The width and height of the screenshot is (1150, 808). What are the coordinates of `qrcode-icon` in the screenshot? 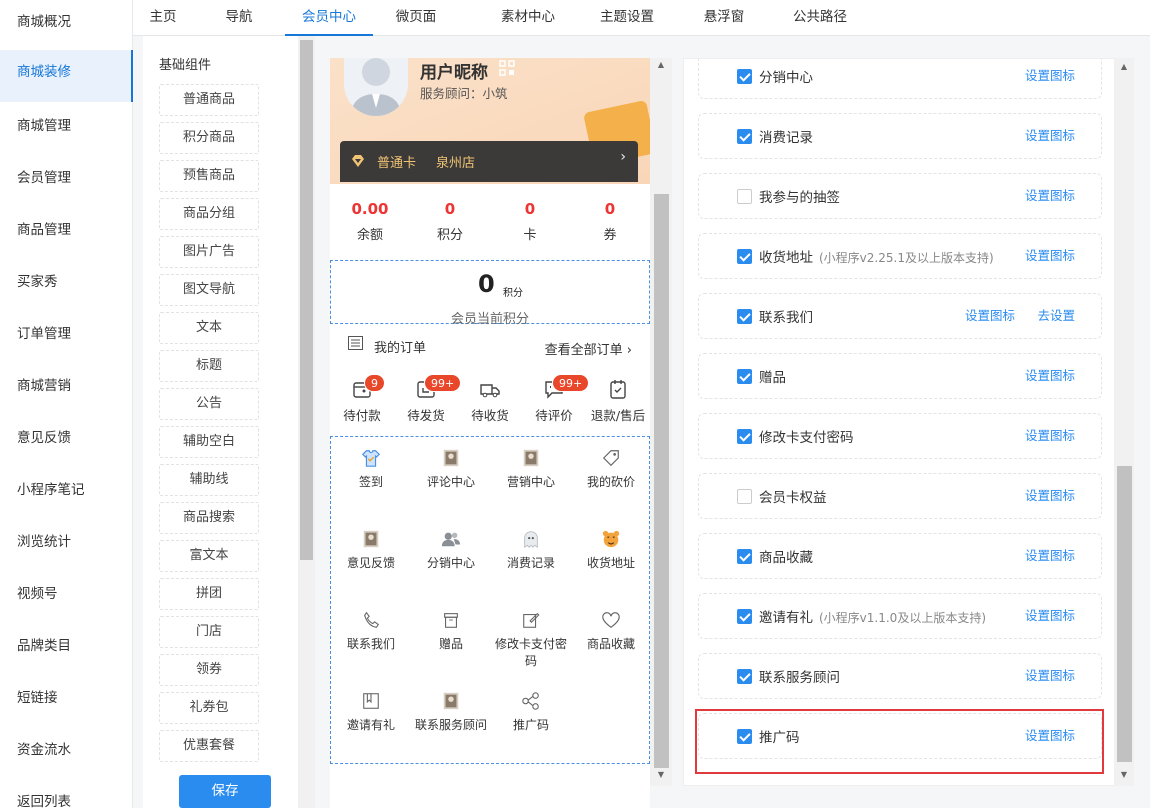 It's located at (507, 68).